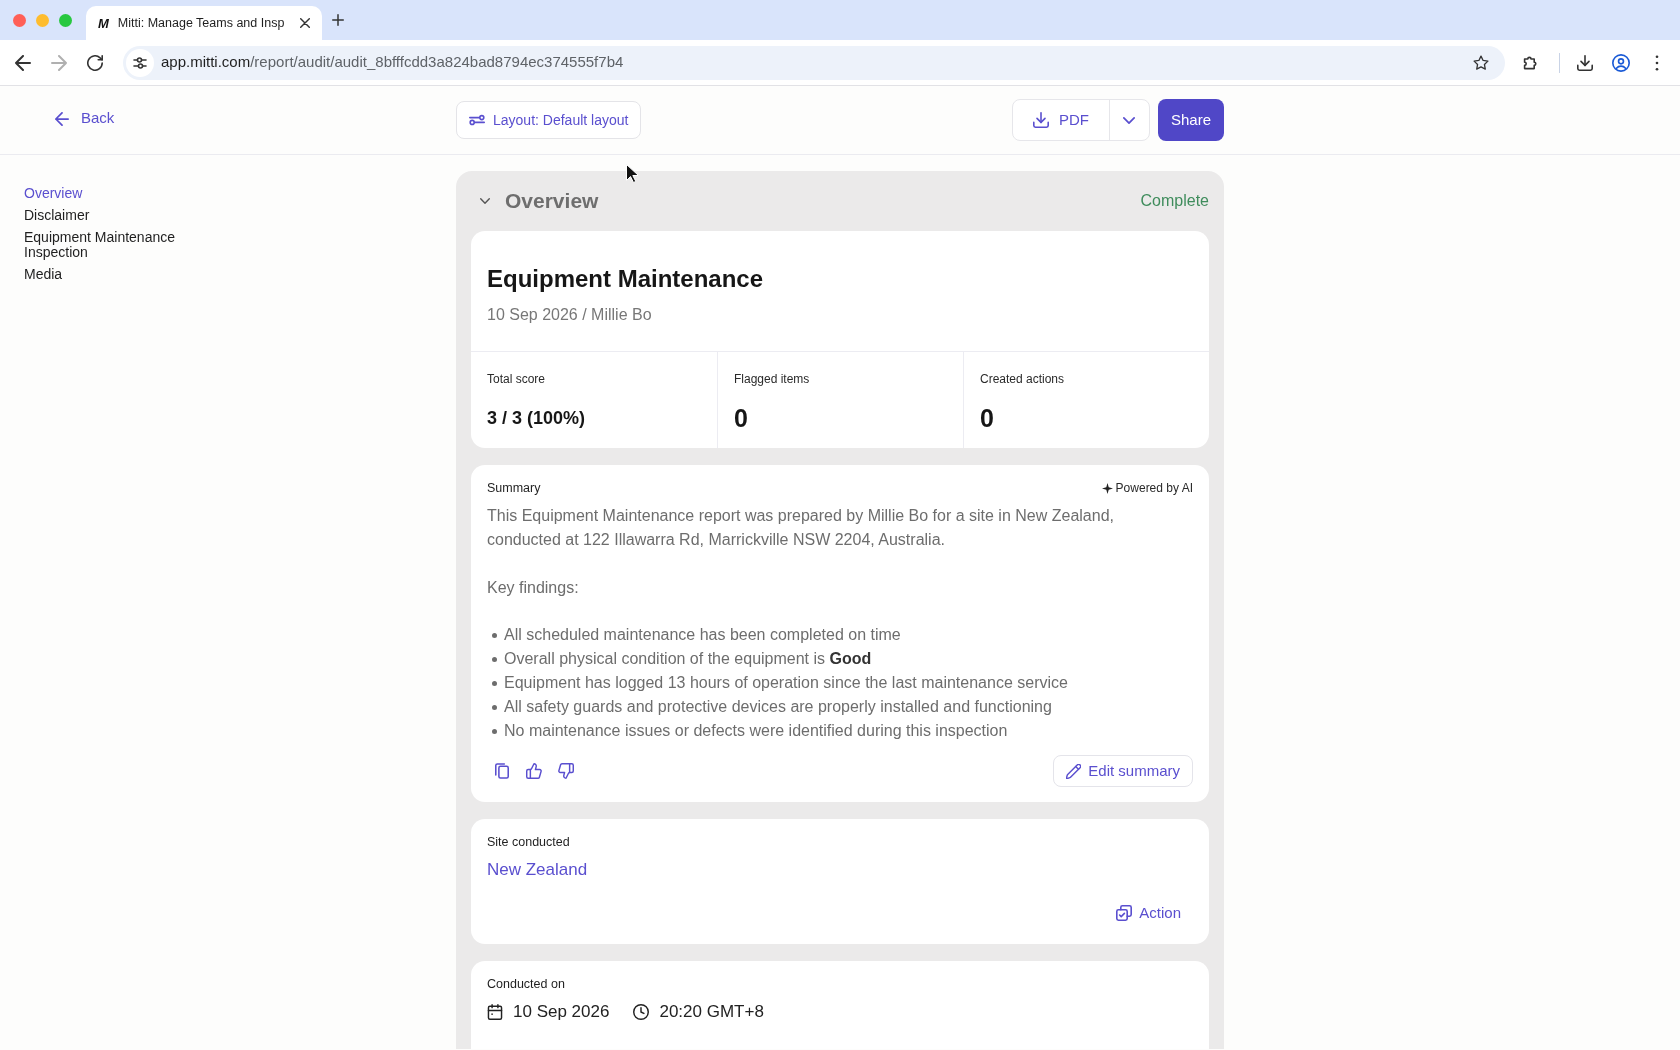 This screenshot has height=1050, width=1680. What do you see at coordinates (1107, 488) in the screenshot?
I see `sparkle-icon` at bounding box center [1107, 488].